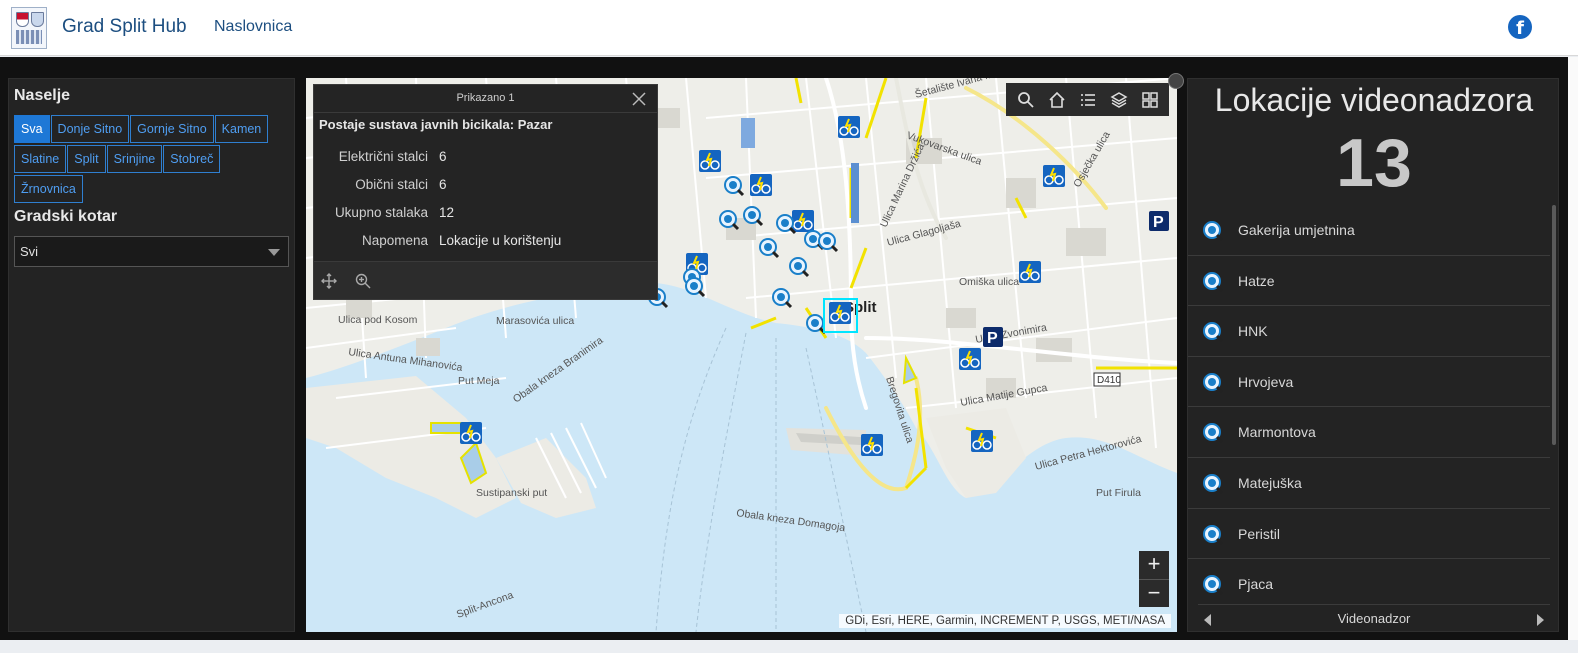  What do you see at coordinates (1026, 100) in the screenshot?
I see `search-icon` at bounding box center [1026, 100].